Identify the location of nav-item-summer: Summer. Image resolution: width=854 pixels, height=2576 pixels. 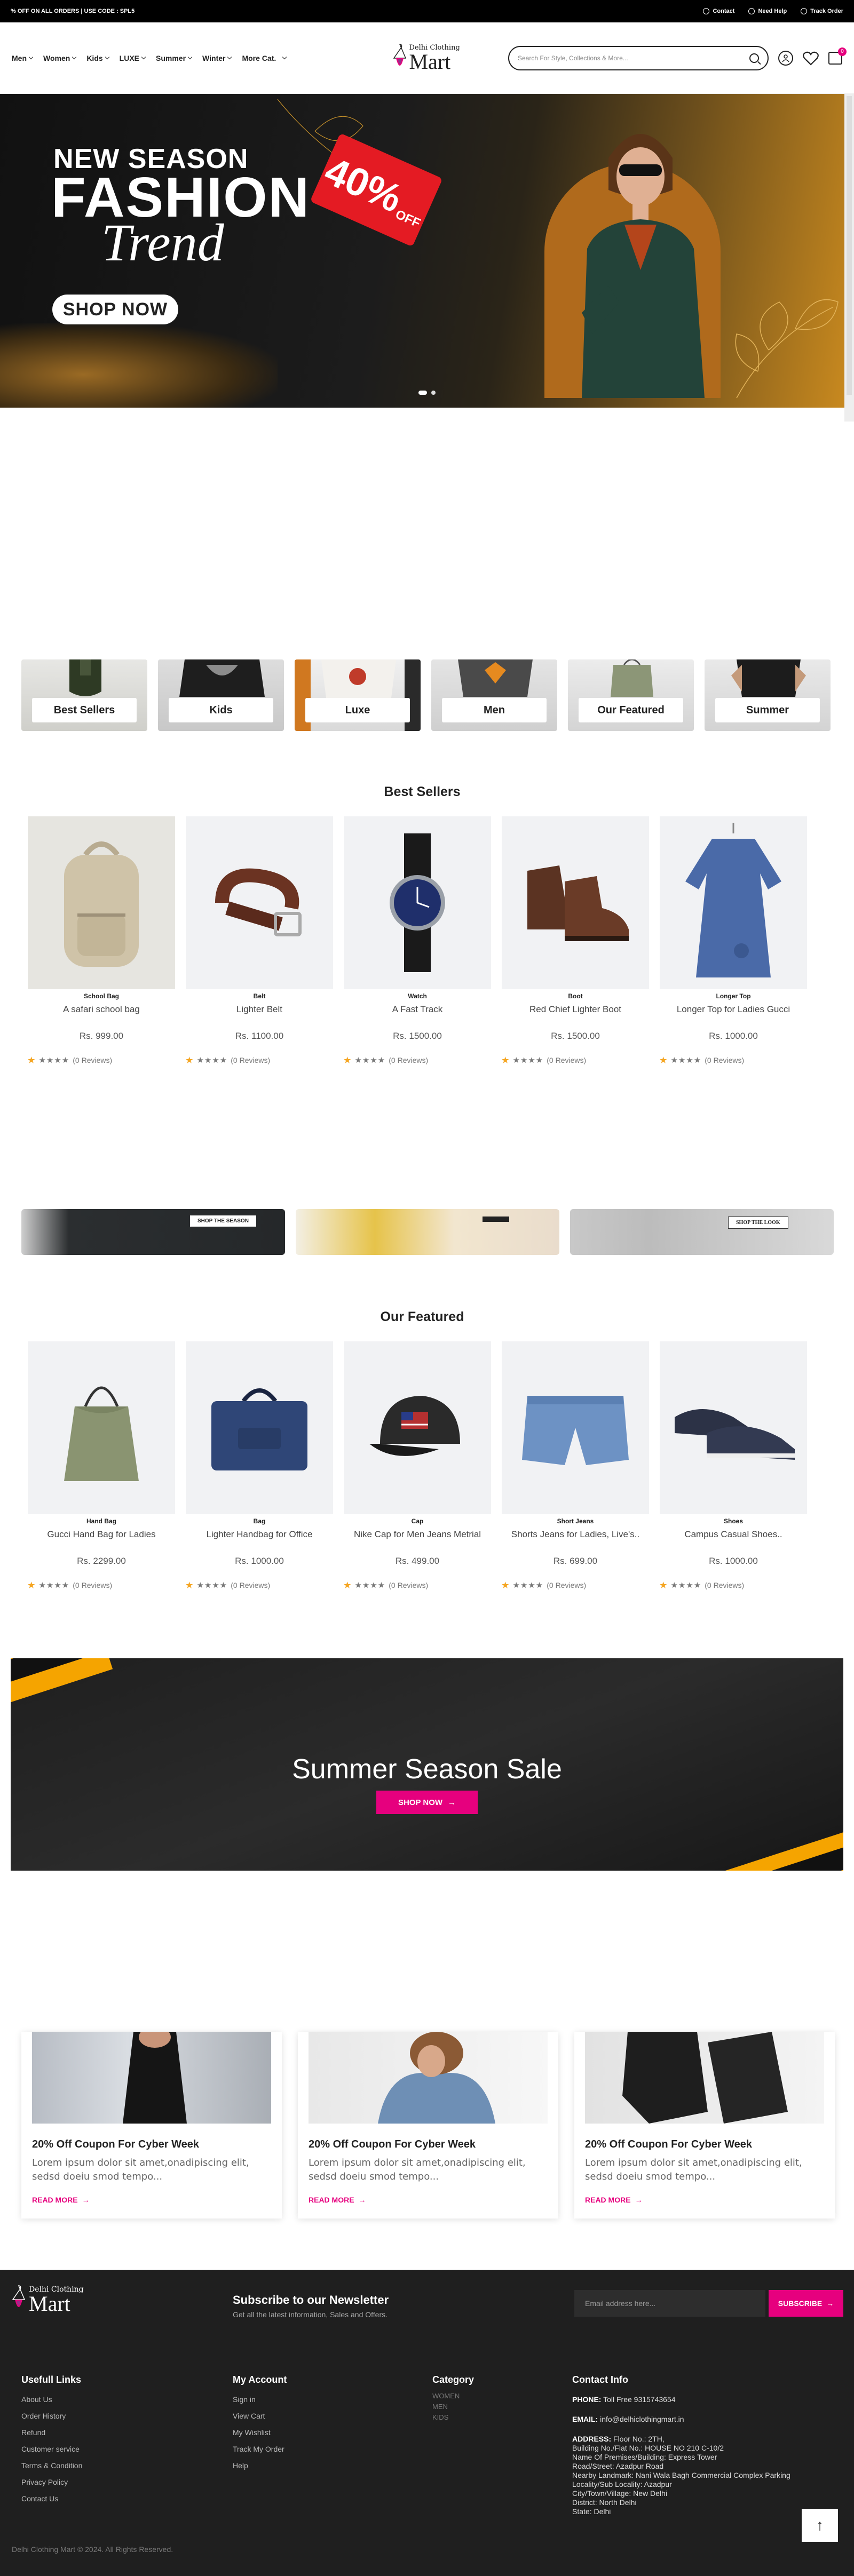
(174, 58).